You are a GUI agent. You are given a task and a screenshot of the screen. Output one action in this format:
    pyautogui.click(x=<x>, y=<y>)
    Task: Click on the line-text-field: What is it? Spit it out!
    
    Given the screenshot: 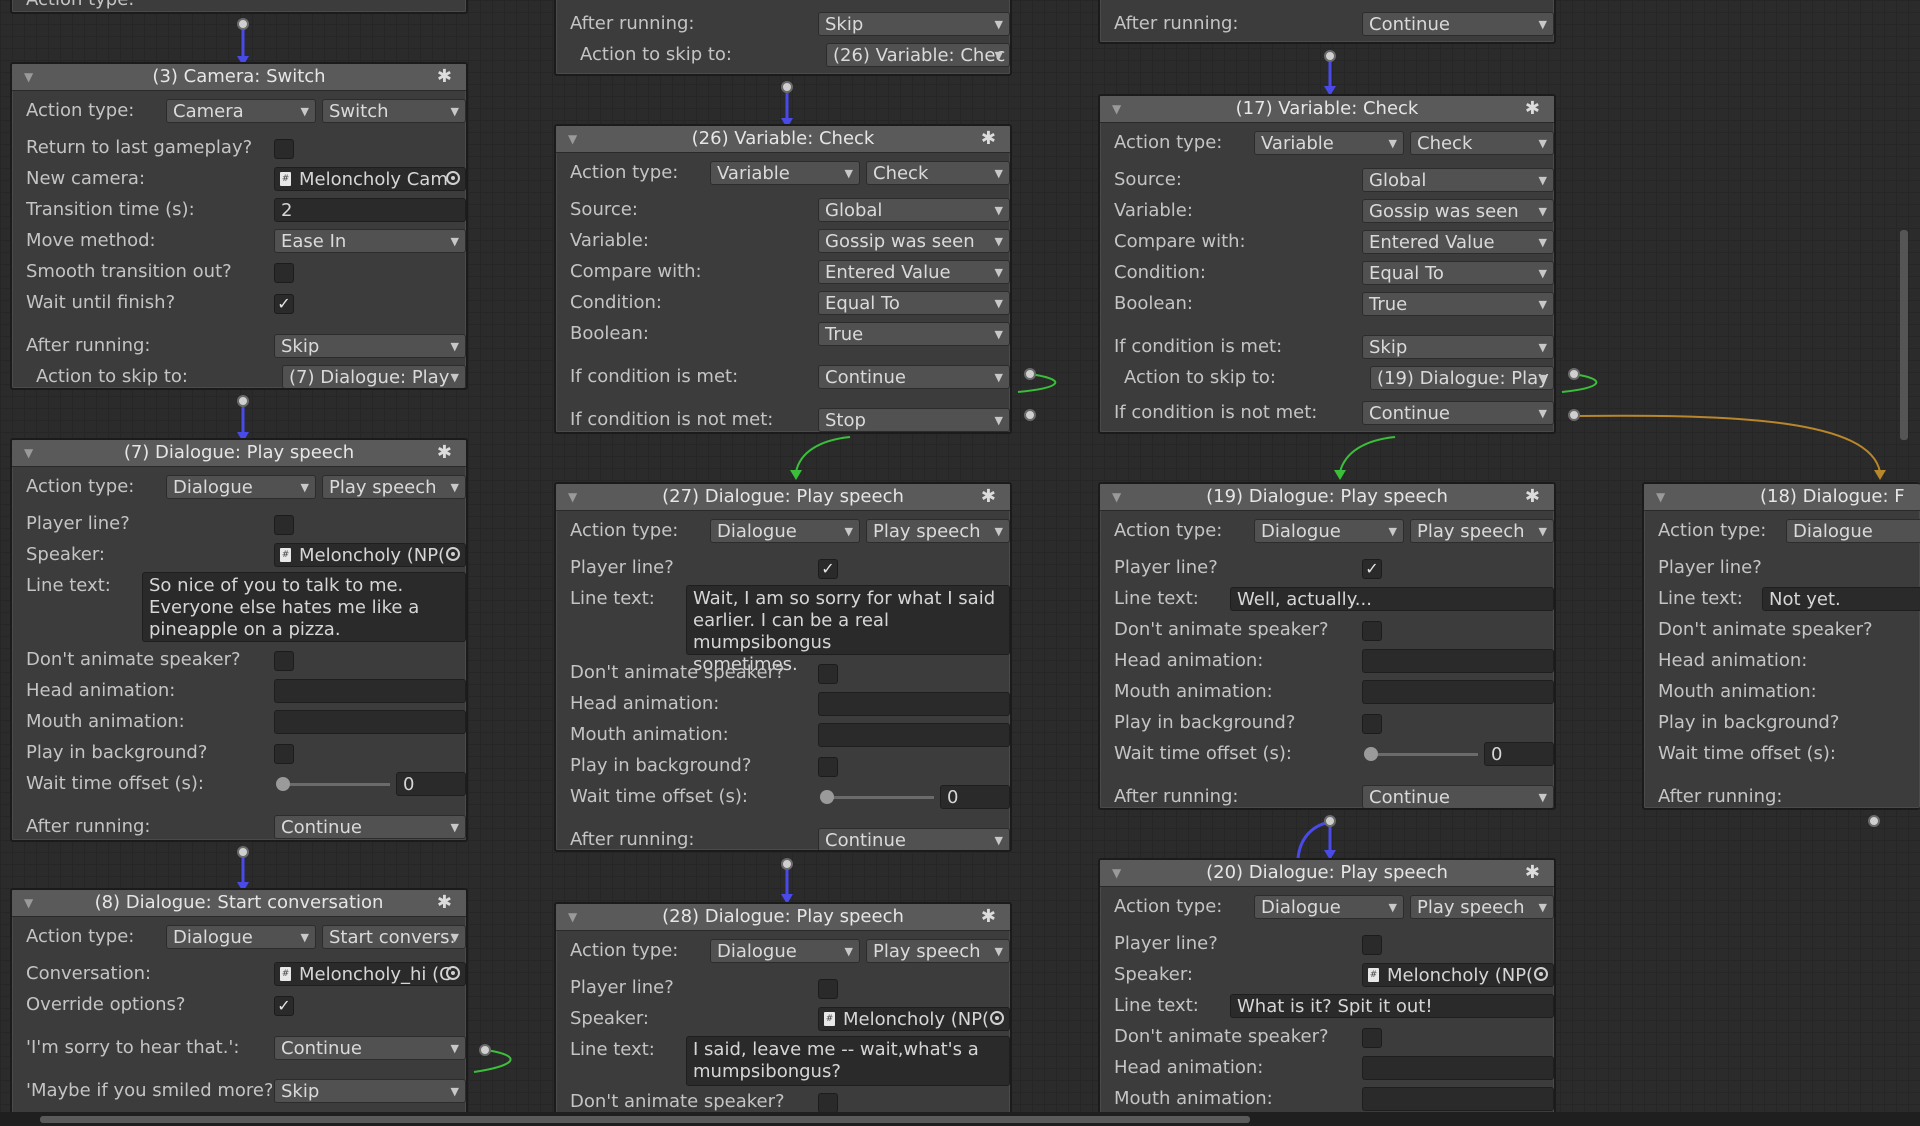 What is the action you would take?
    pyautogui.click(x=1392, y=1006)
    